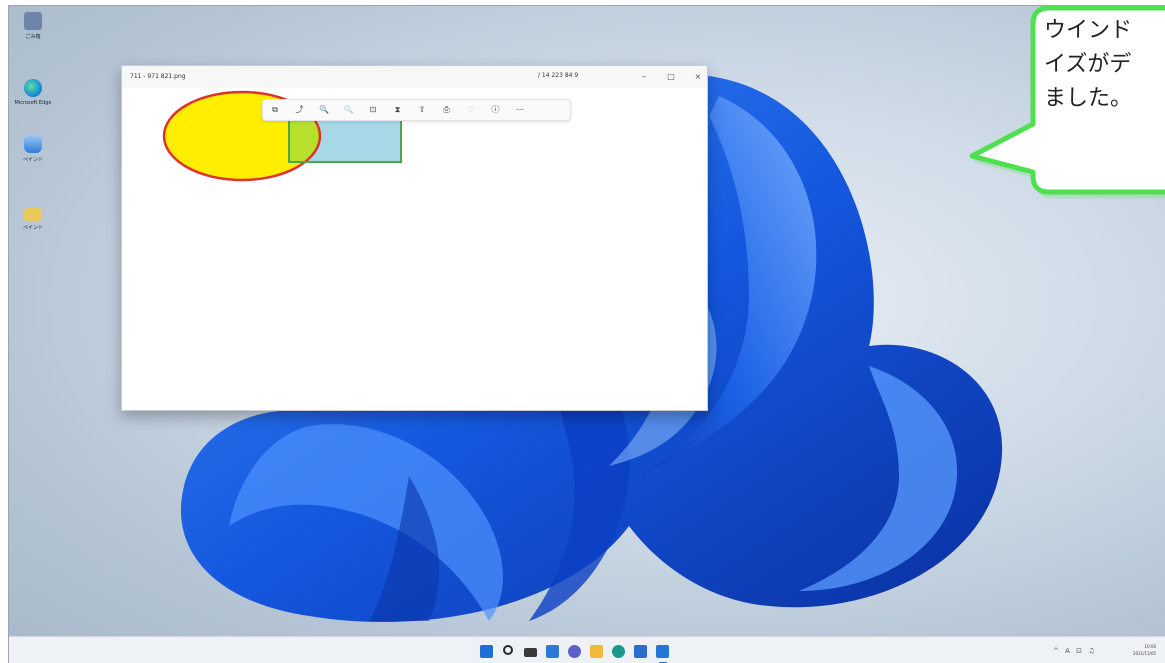 This screenshot has width=1165, height=663. What do you see at coordinates (508, 650) in the screenshot?
I see `search-icon` at bounding box center [508, 650].